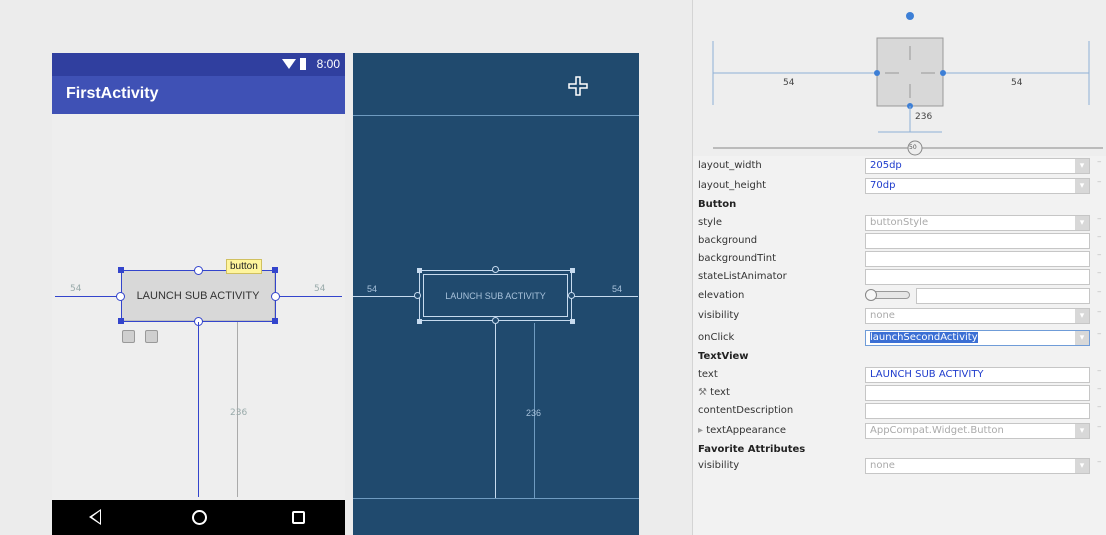  Describe the element at coordinates (275, 270) in the screenshot. I see `resize-handle-tr` at that location.